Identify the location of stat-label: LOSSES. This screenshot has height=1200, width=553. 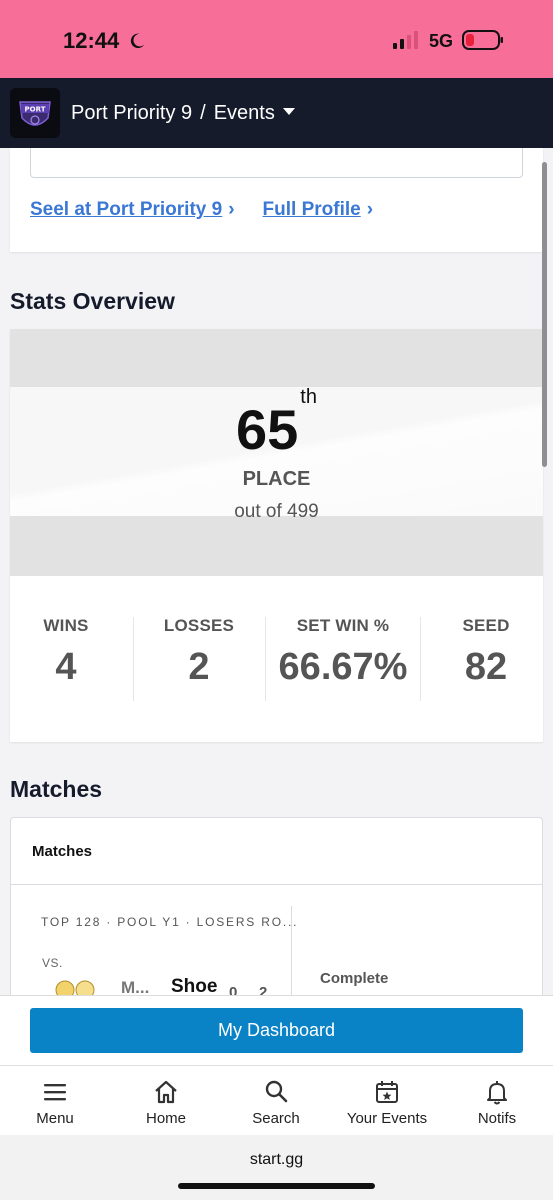
(199, 625).